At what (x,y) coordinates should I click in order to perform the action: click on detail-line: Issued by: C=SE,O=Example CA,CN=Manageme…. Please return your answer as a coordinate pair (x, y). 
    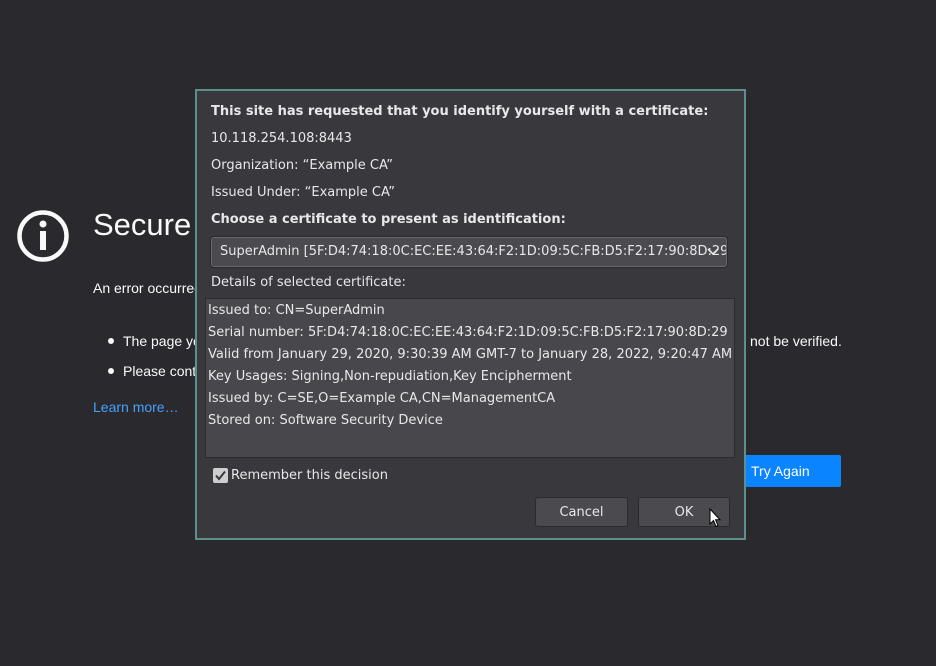
    Looking at the image, I should click on (382, 398).